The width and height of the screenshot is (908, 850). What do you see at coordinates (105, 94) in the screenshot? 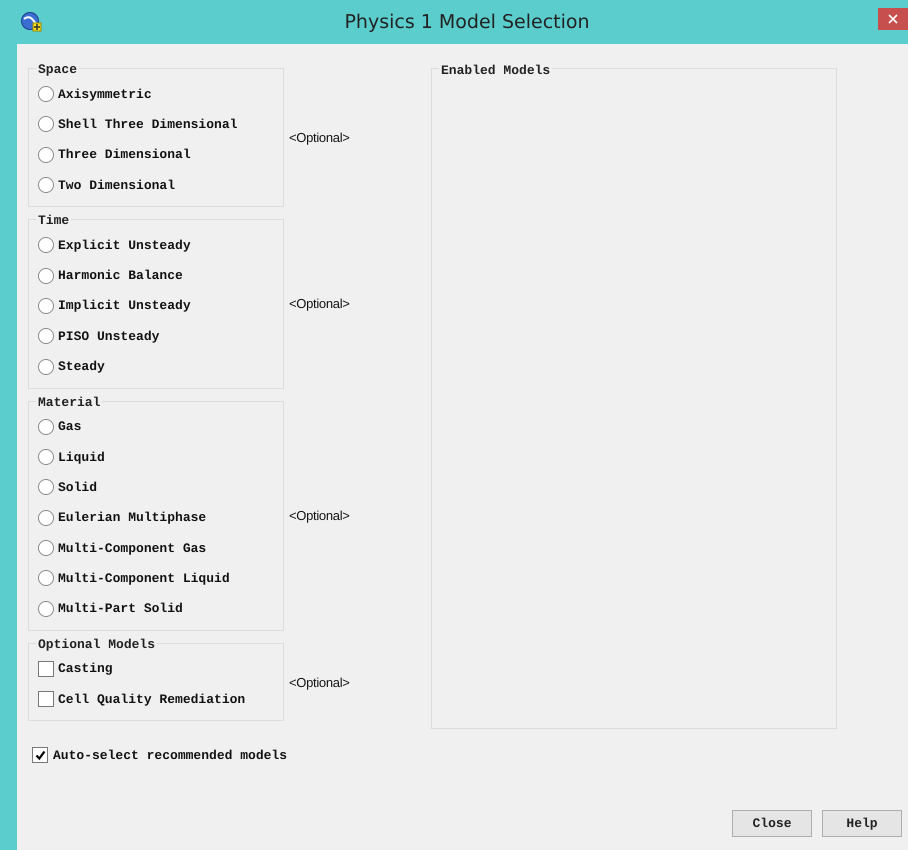
I see `radio-label: Axisymmetric` at bounding box center [105, 94].